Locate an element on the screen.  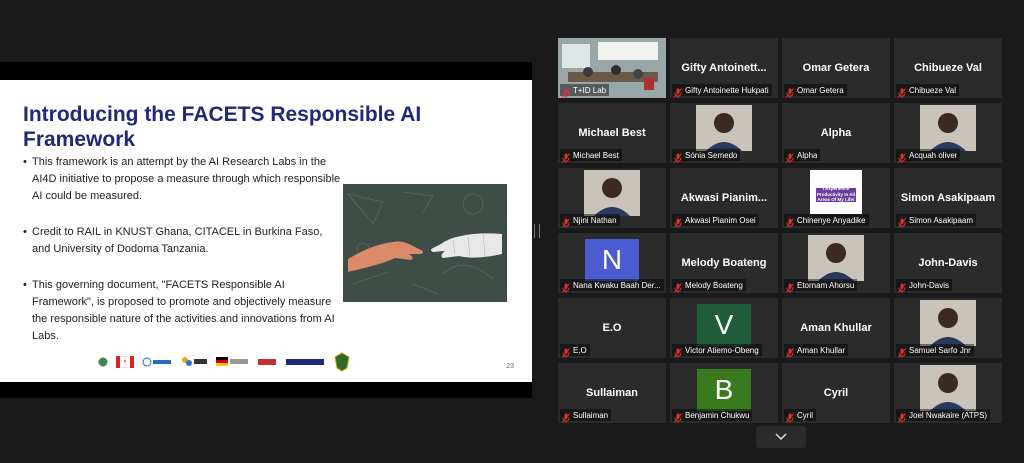
participant-tile: E.O E.O is located at coordinates (612, 328).